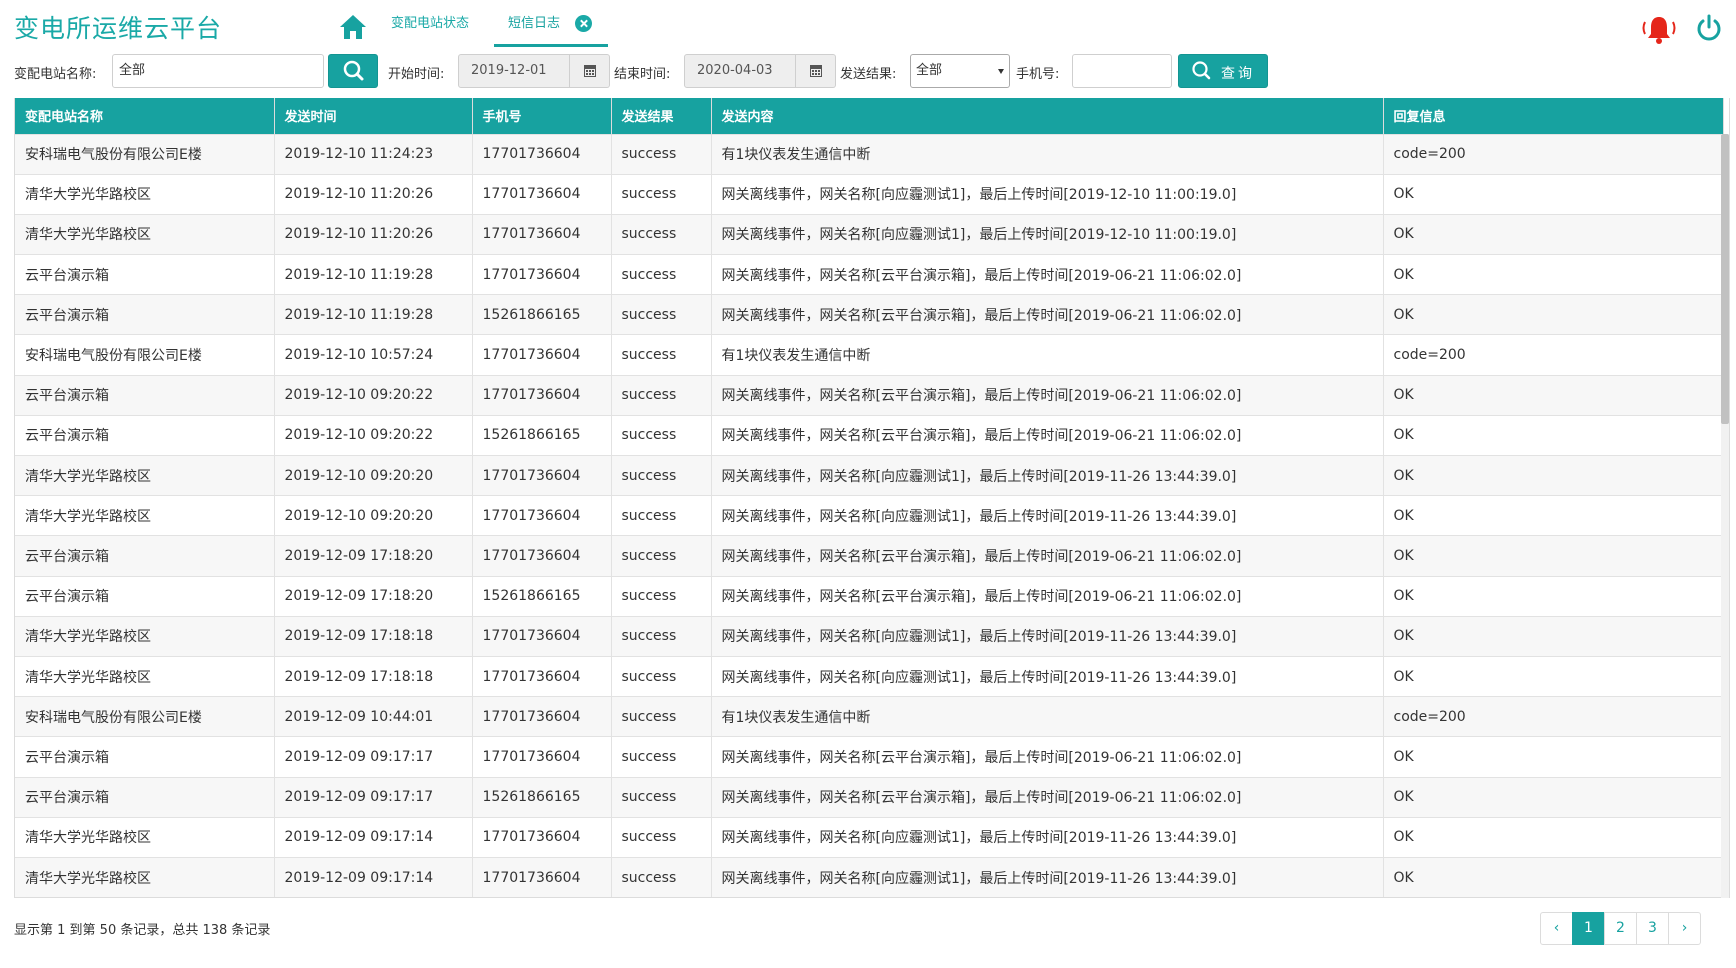  What do you see at coordinates (1553, 116) in the screenshot?
I see `column-header: 回复信息` at bounding box center [1553, 116].